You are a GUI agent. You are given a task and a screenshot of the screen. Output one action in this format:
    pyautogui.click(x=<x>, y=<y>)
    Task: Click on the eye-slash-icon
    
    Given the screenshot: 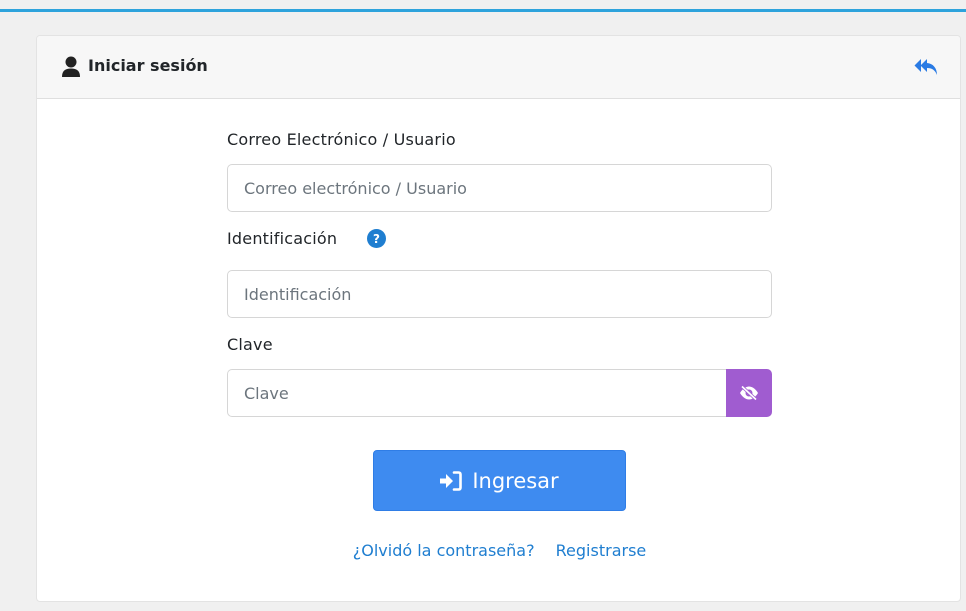 What is the action you would take?
    pyautogui.click(x=749, y=393)
    